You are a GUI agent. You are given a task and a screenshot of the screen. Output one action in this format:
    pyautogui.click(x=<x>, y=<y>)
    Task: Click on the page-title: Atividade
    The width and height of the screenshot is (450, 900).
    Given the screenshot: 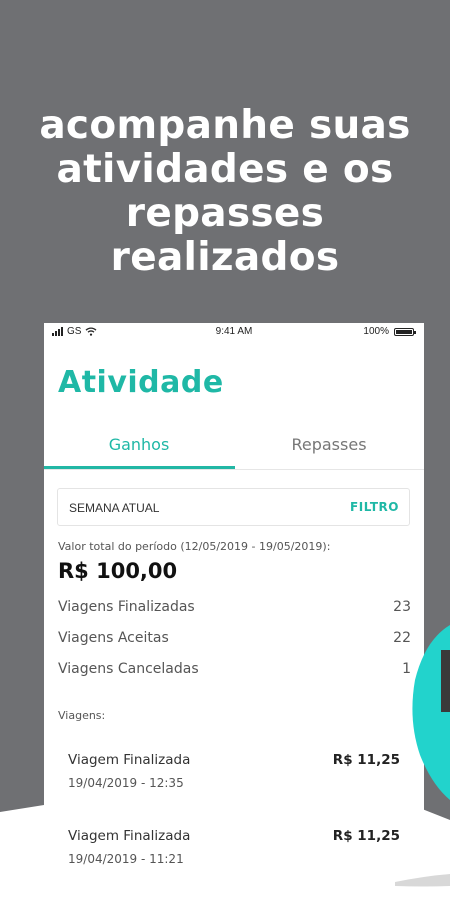 What is the action you would take?
    pyautogui.click(x=141, y=382)
    